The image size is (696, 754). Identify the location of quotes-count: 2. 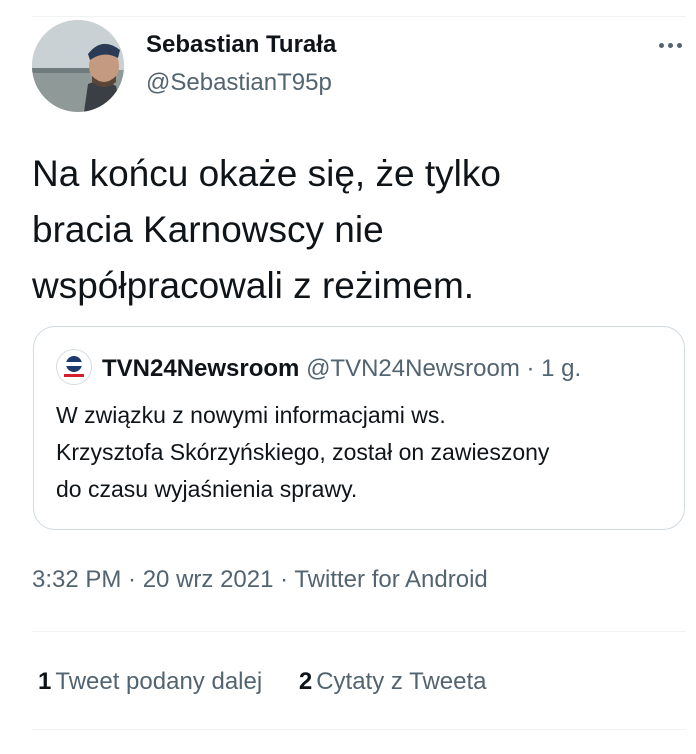
(305, 681).